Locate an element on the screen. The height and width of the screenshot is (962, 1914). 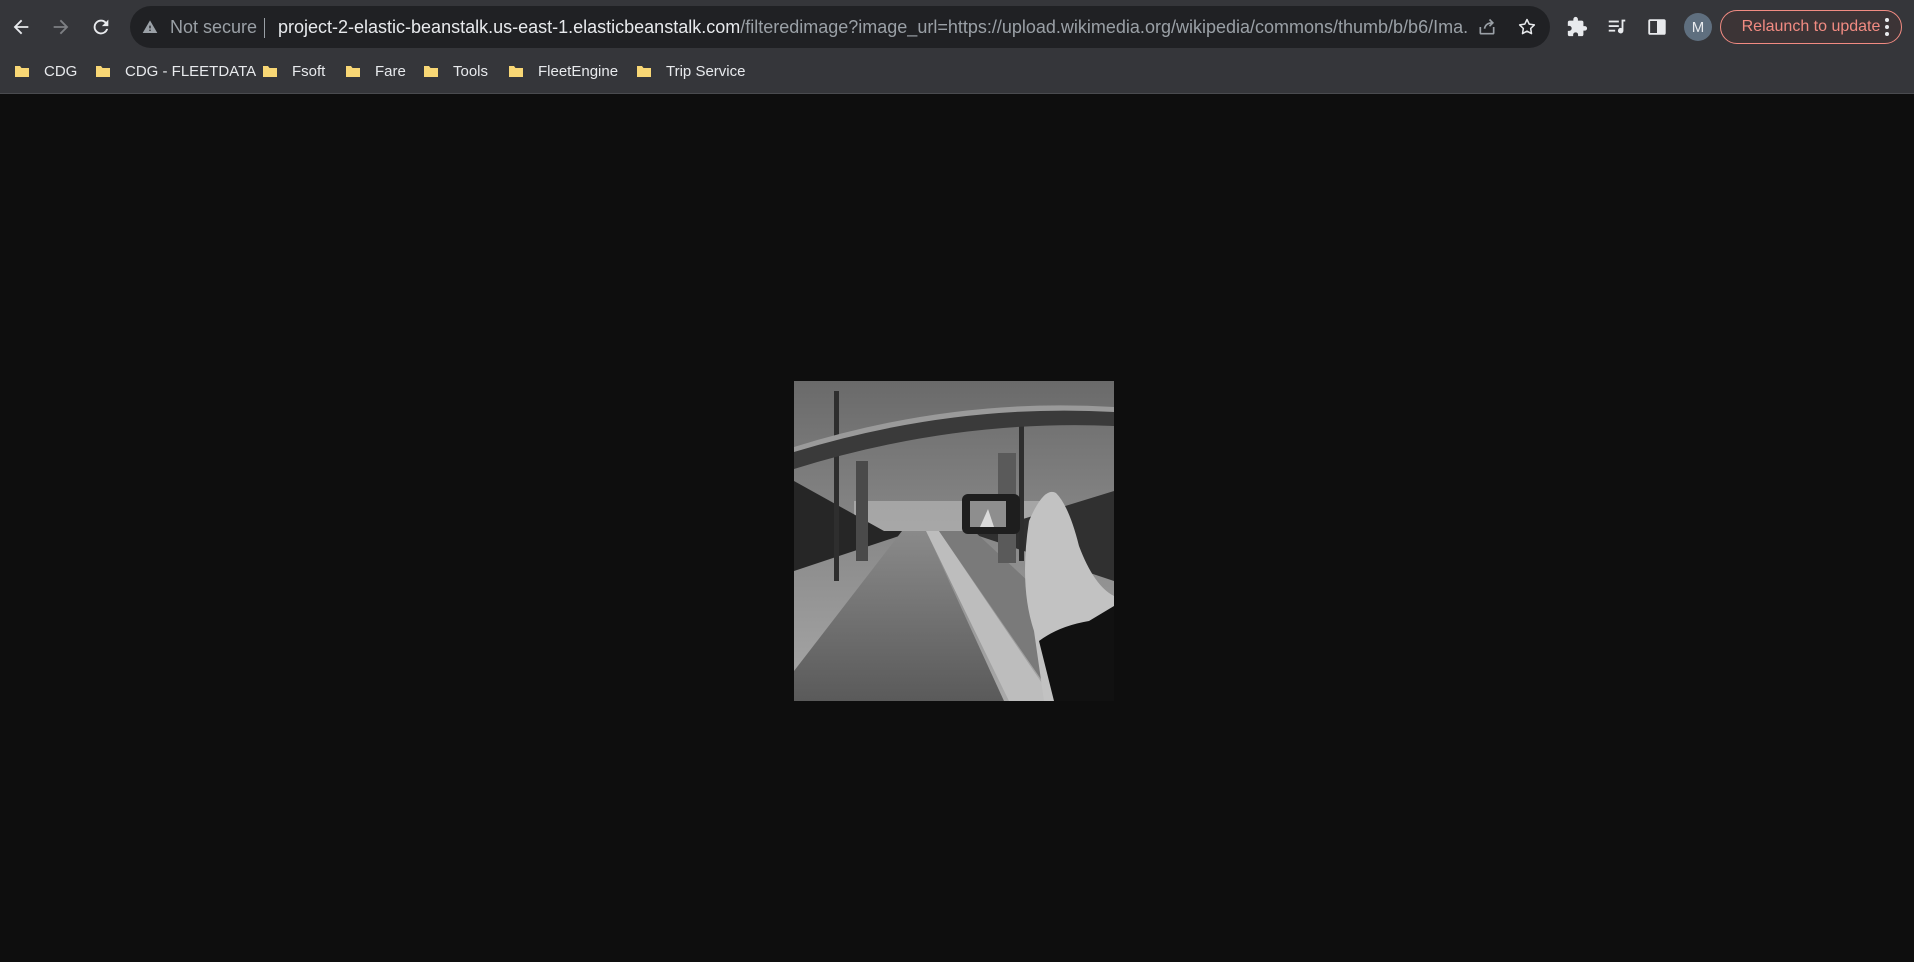
arrow-right-icon is located at coordinates (61, 27).